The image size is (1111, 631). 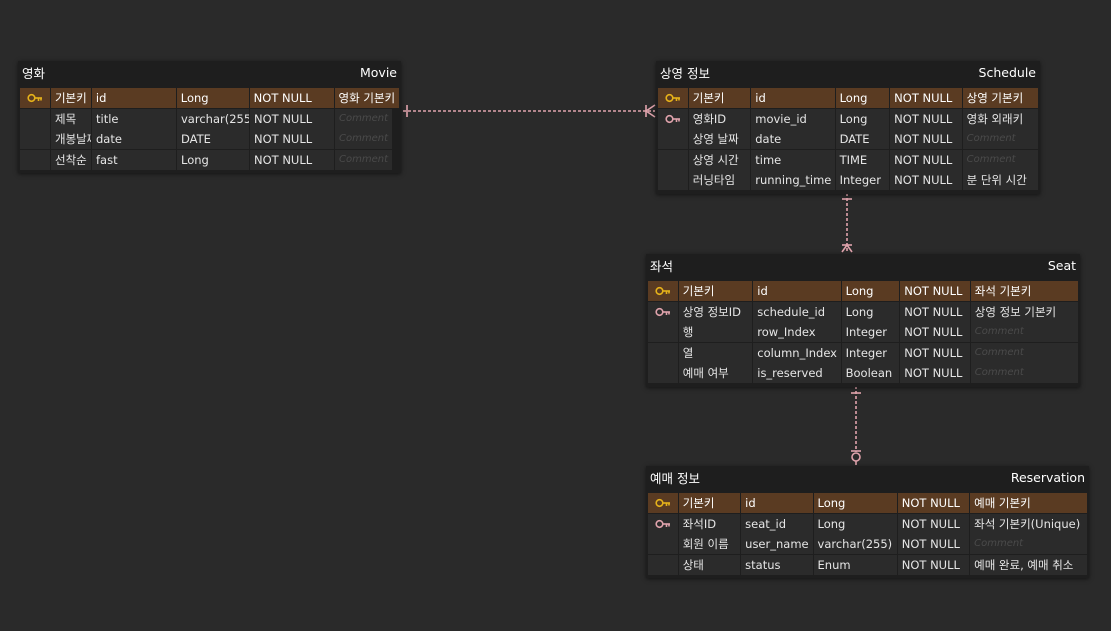 I want to click on column-name: is_reserved, so click(x=797, y=373).